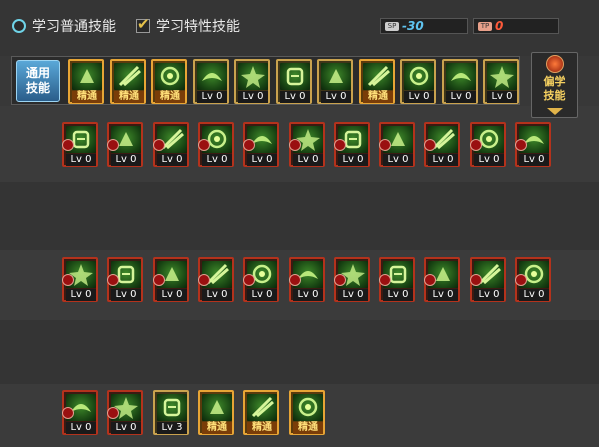 The height and width of the screenshot is (447, 599). Describe the element at coordinates (555, 64) in the screenshot. I see `flame-orb-icon` at that location.